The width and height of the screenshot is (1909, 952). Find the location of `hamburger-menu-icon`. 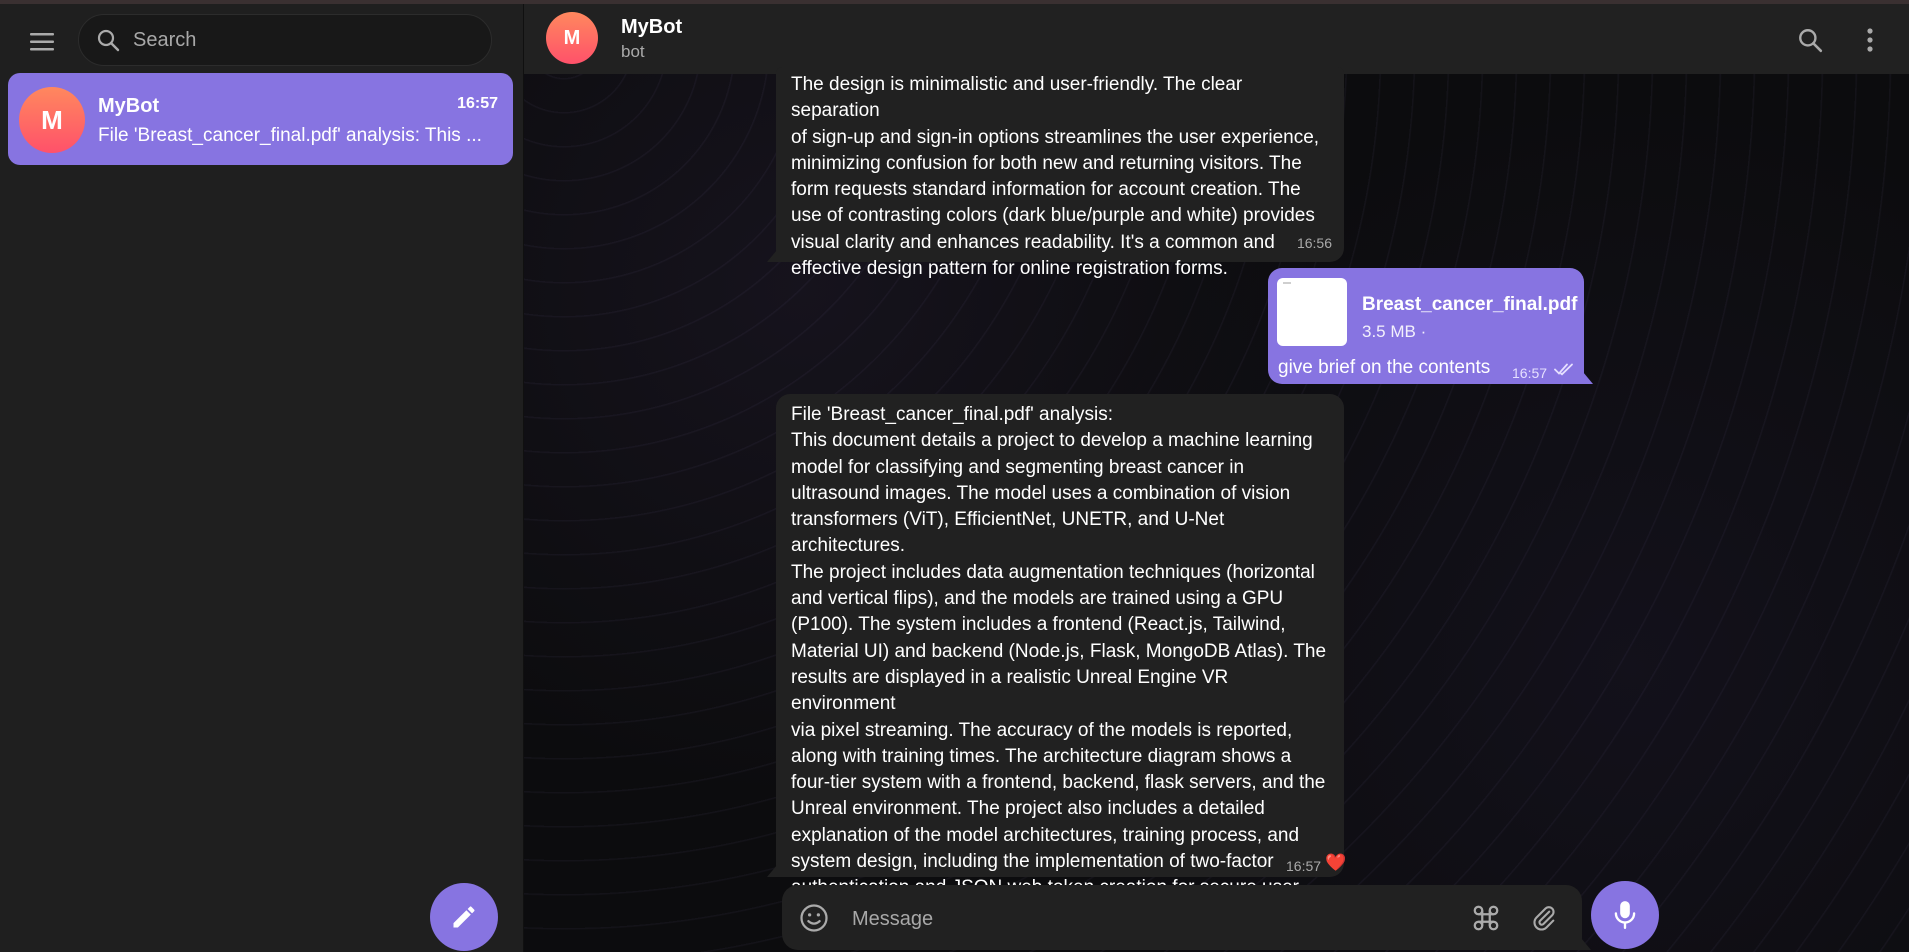

hamburger-menu-icon is located at coordinates (42, 42).